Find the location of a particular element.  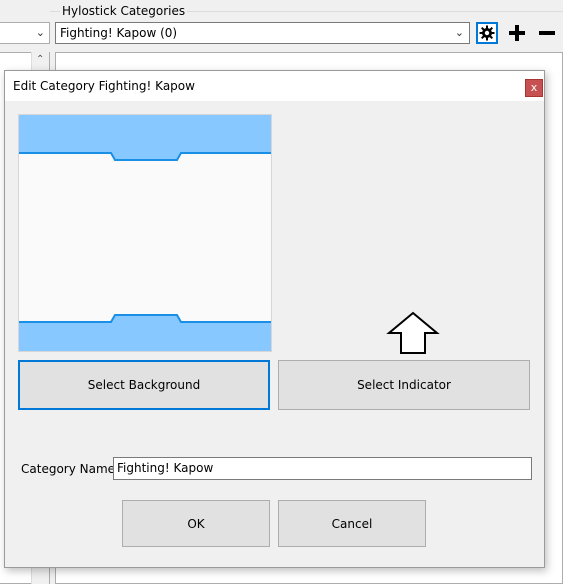

left-dropdown: ⌄ is located at coordinates (25, 33).